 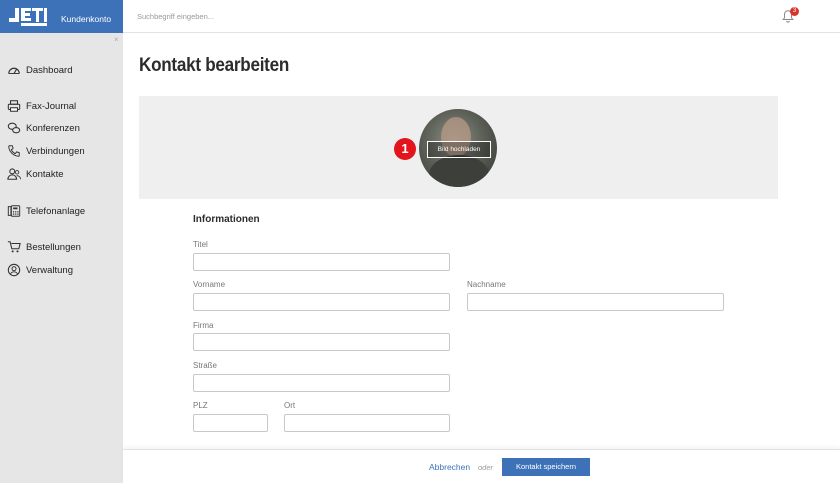 What do you see at coordinates (86, 19) in the screenshot?
I see `account-label: Kundenkonto` at bounding box center [86, 19].